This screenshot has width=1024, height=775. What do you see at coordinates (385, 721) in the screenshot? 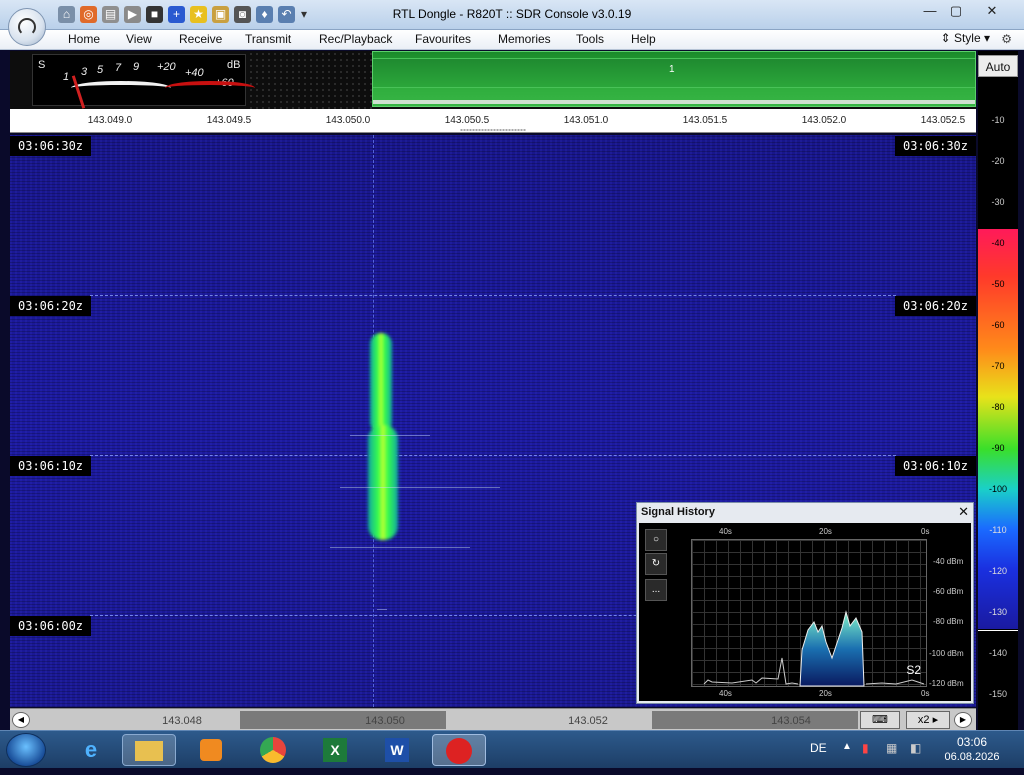
I see `nav-frequency: 143.050` at bounding box center [385, 721].